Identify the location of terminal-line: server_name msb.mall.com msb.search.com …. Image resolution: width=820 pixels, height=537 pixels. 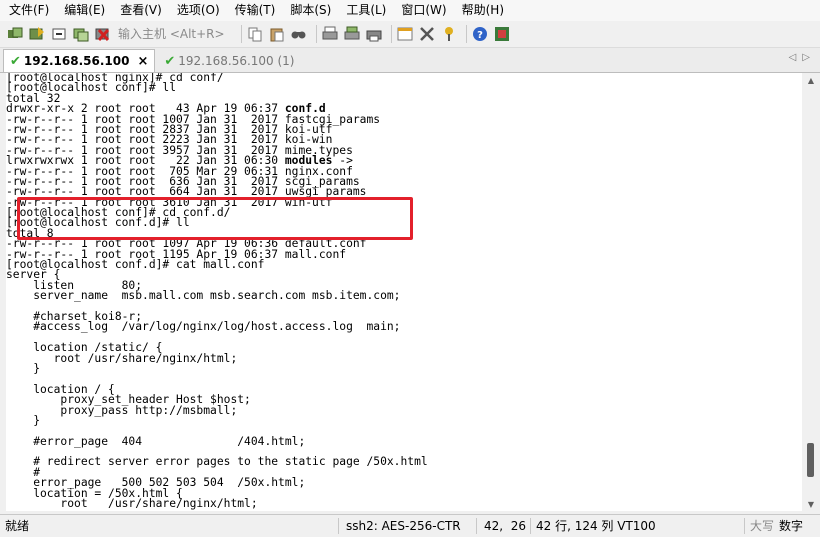
(203, 296).